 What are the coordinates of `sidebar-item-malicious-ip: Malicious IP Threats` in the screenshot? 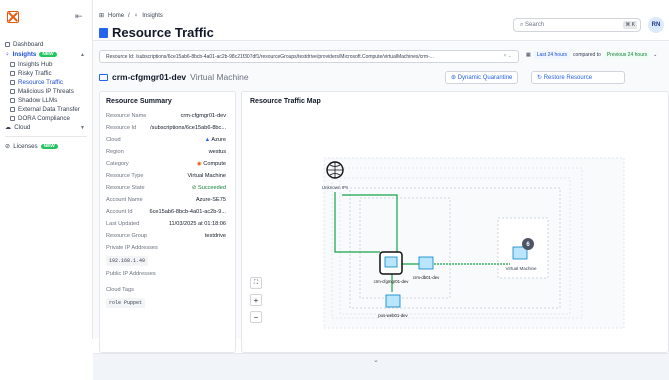 It's located at (42, 91).